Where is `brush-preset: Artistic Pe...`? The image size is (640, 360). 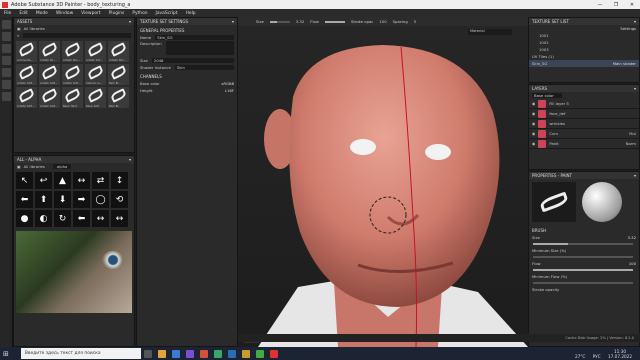
brush-preset: Artistic Pe... is located at coordinates (49, 51).